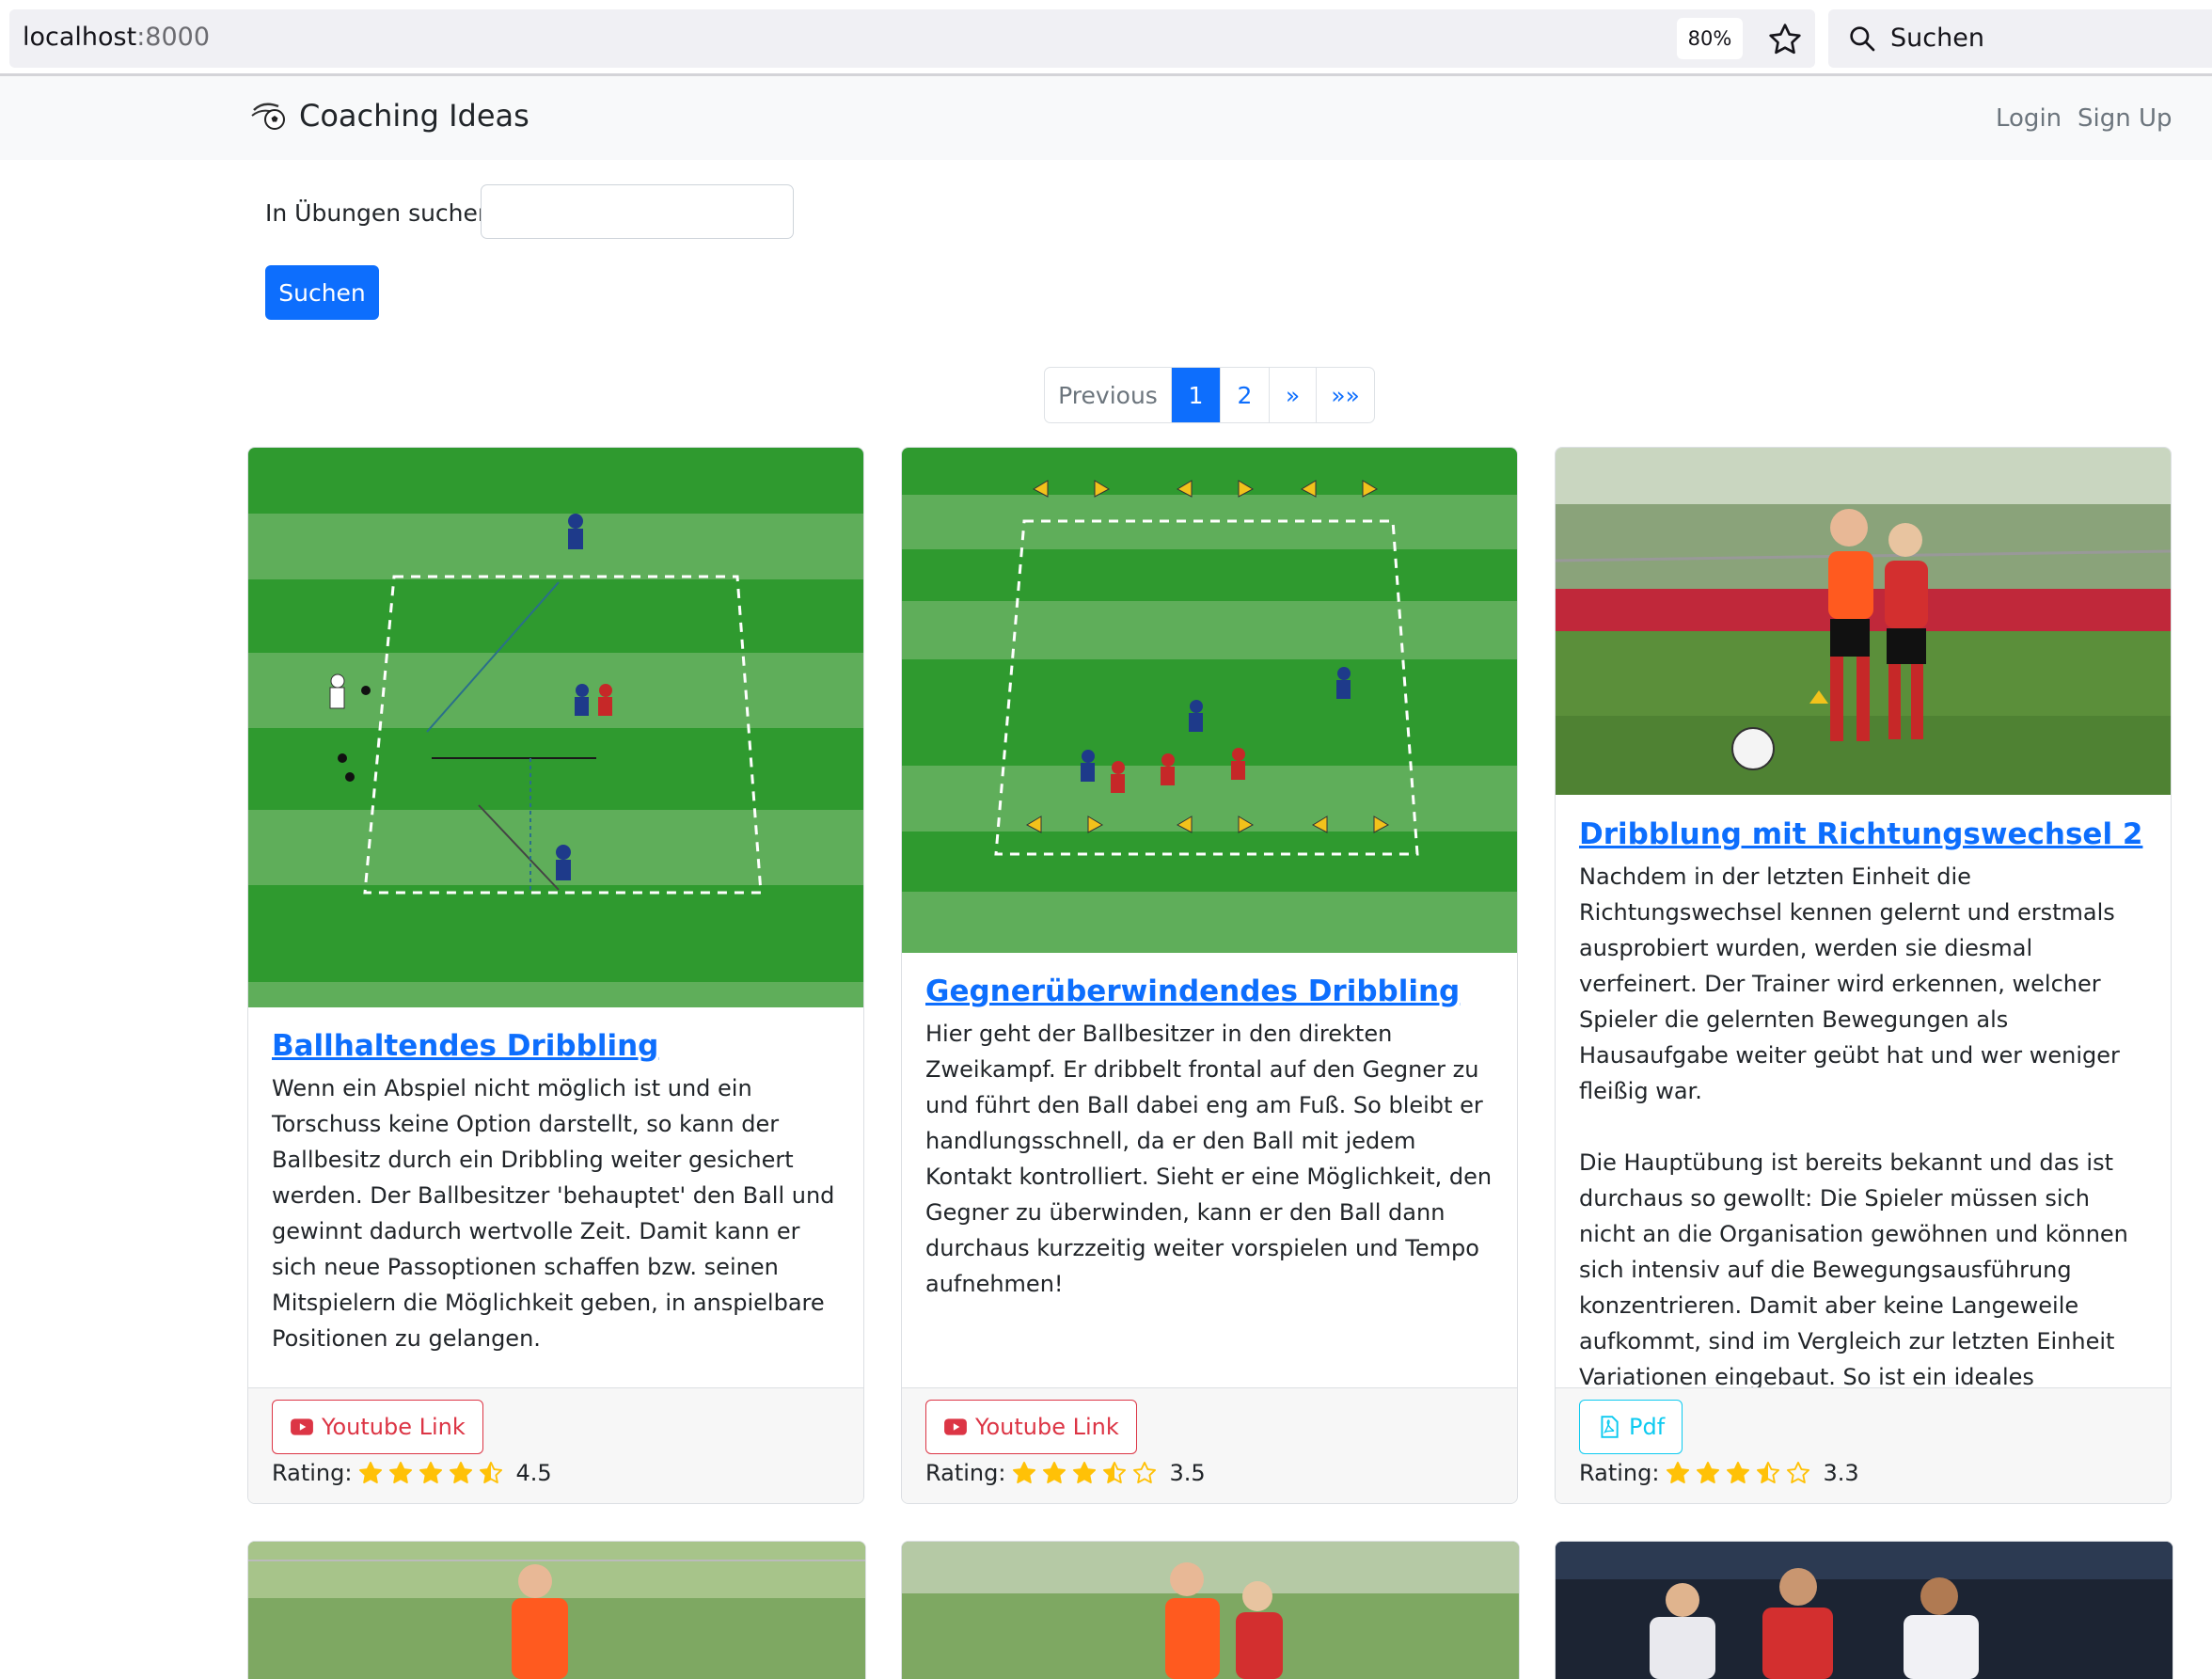  Describe the element at coordinates (912, 39) in the screenshot. I see `address-bar: localhost:8000 80%` at that location.